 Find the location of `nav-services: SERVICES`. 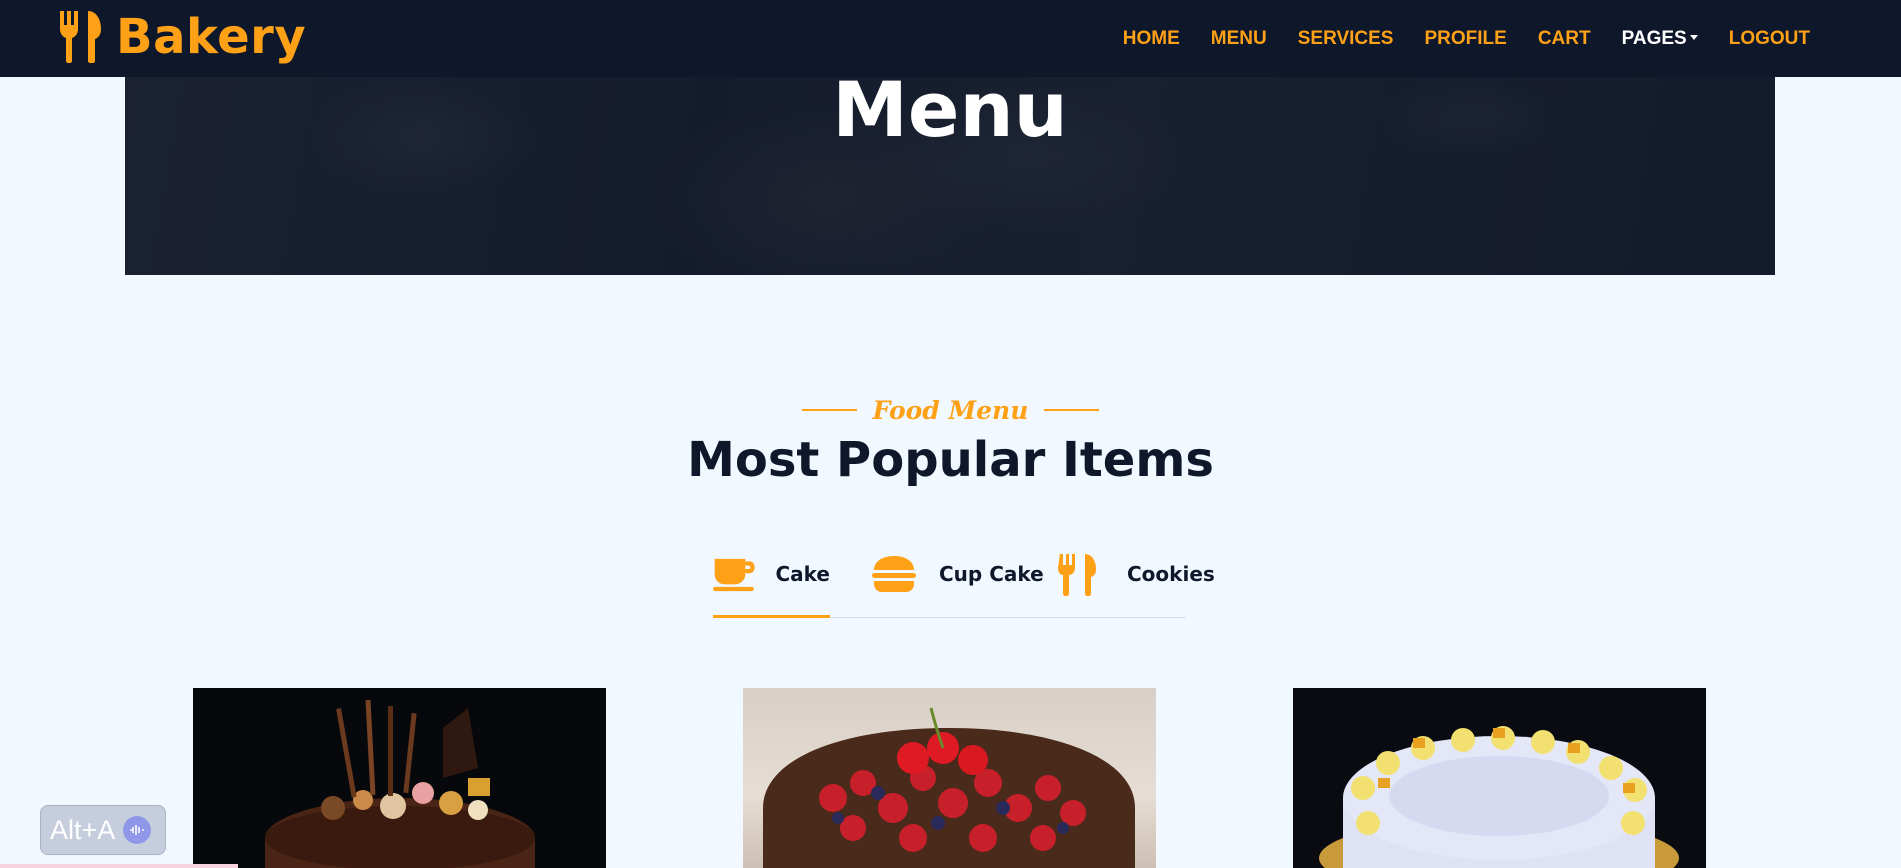

nav-services: SERVICES is located at coordinates (1346, 39).